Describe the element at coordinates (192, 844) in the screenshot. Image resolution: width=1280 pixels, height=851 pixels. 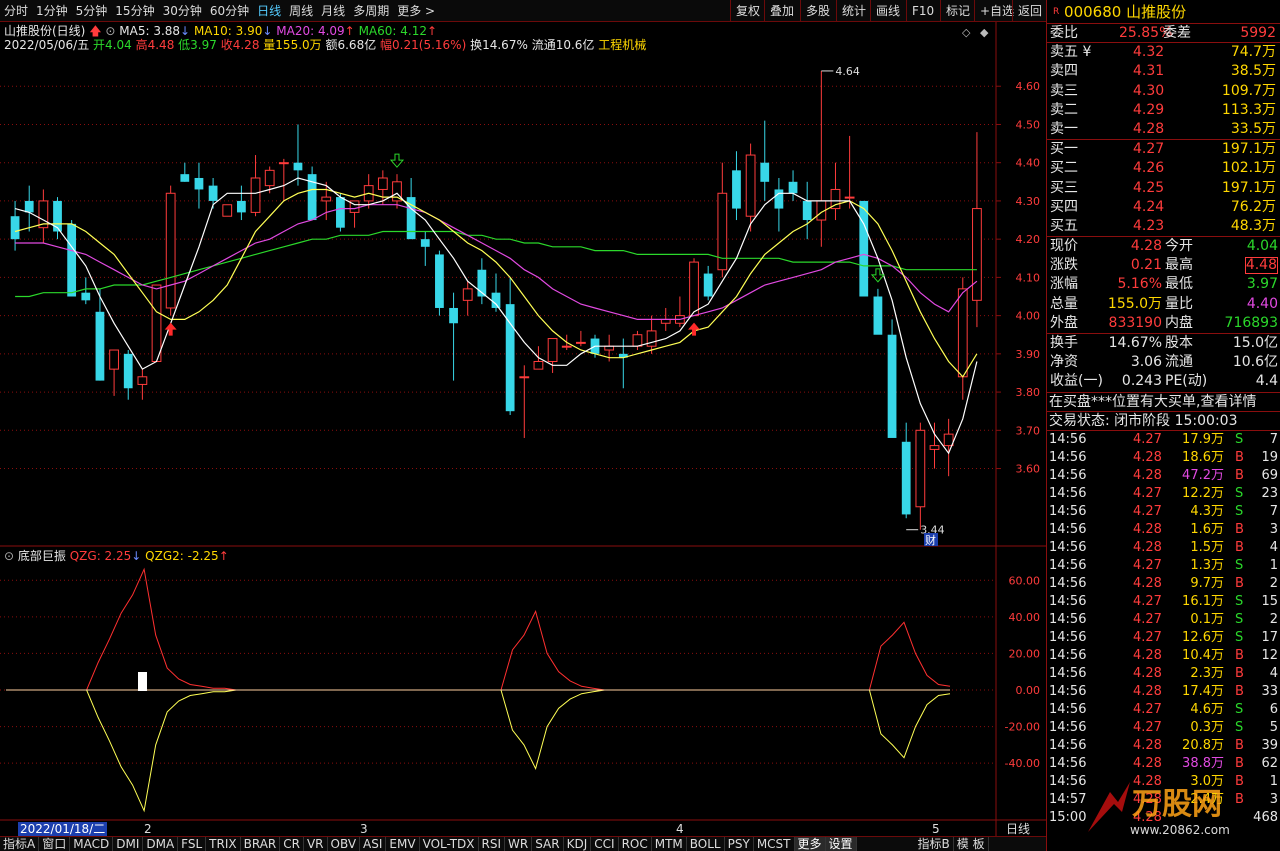
I see `indicator-tab: FSL` at that location.